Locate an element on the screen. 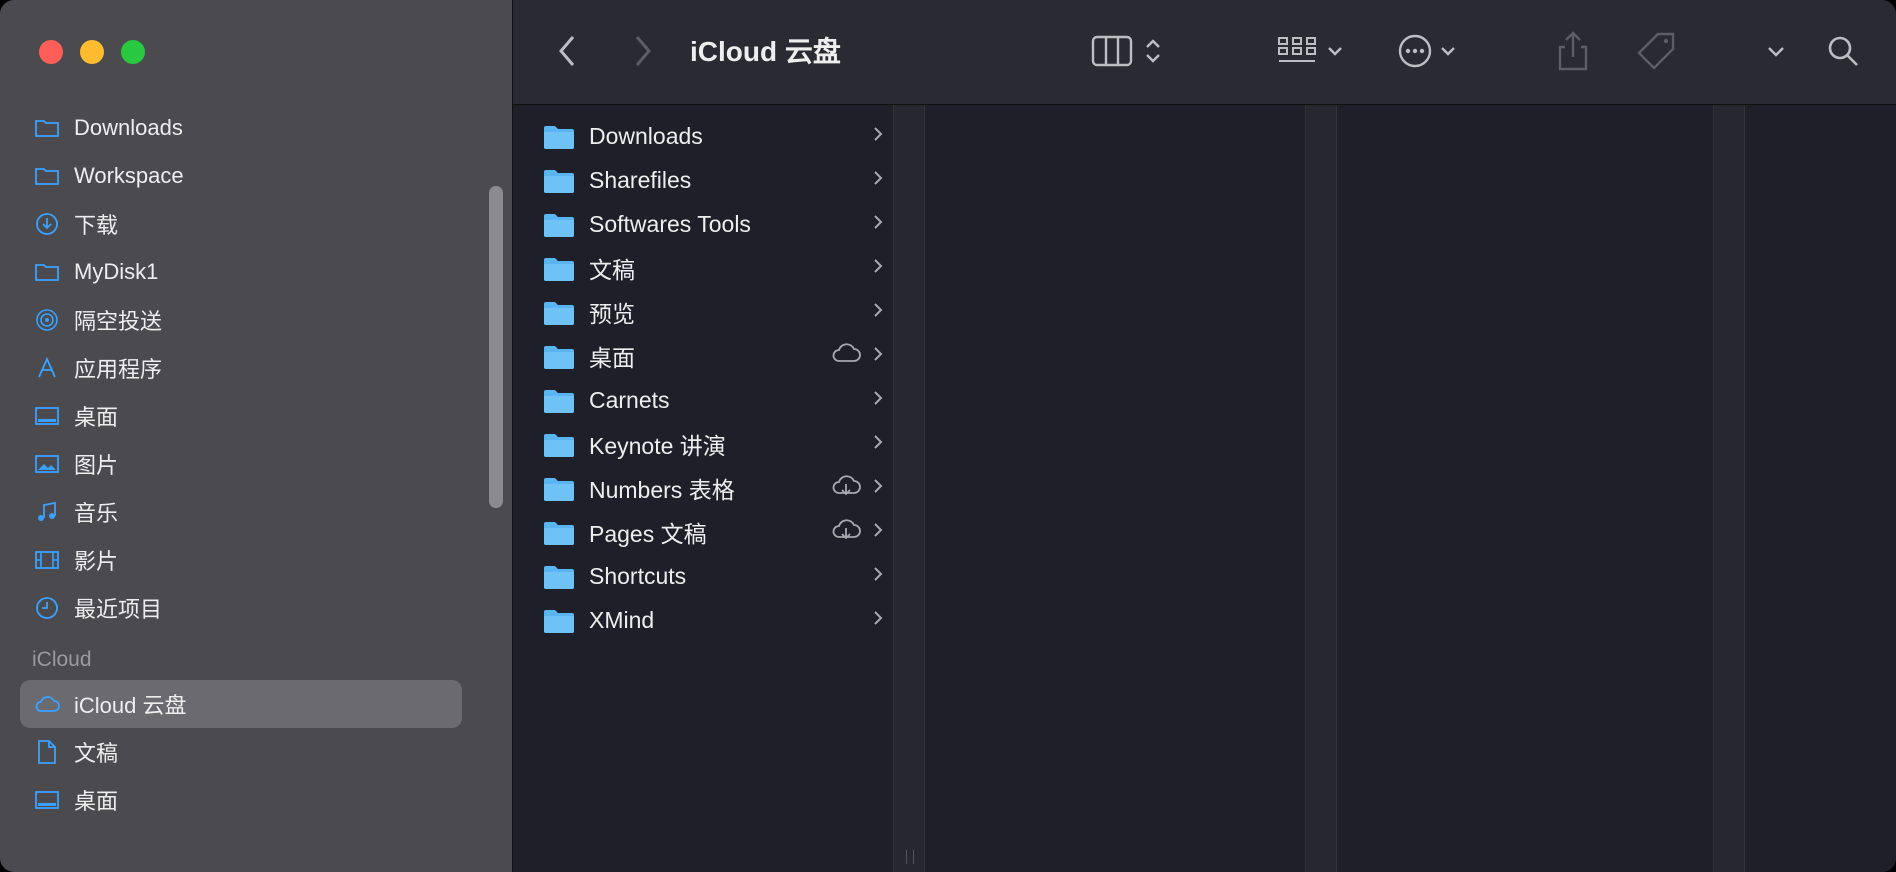 The width and height of the screenshot is (1896, 872). forward-button is located at coordinates (643, 51).